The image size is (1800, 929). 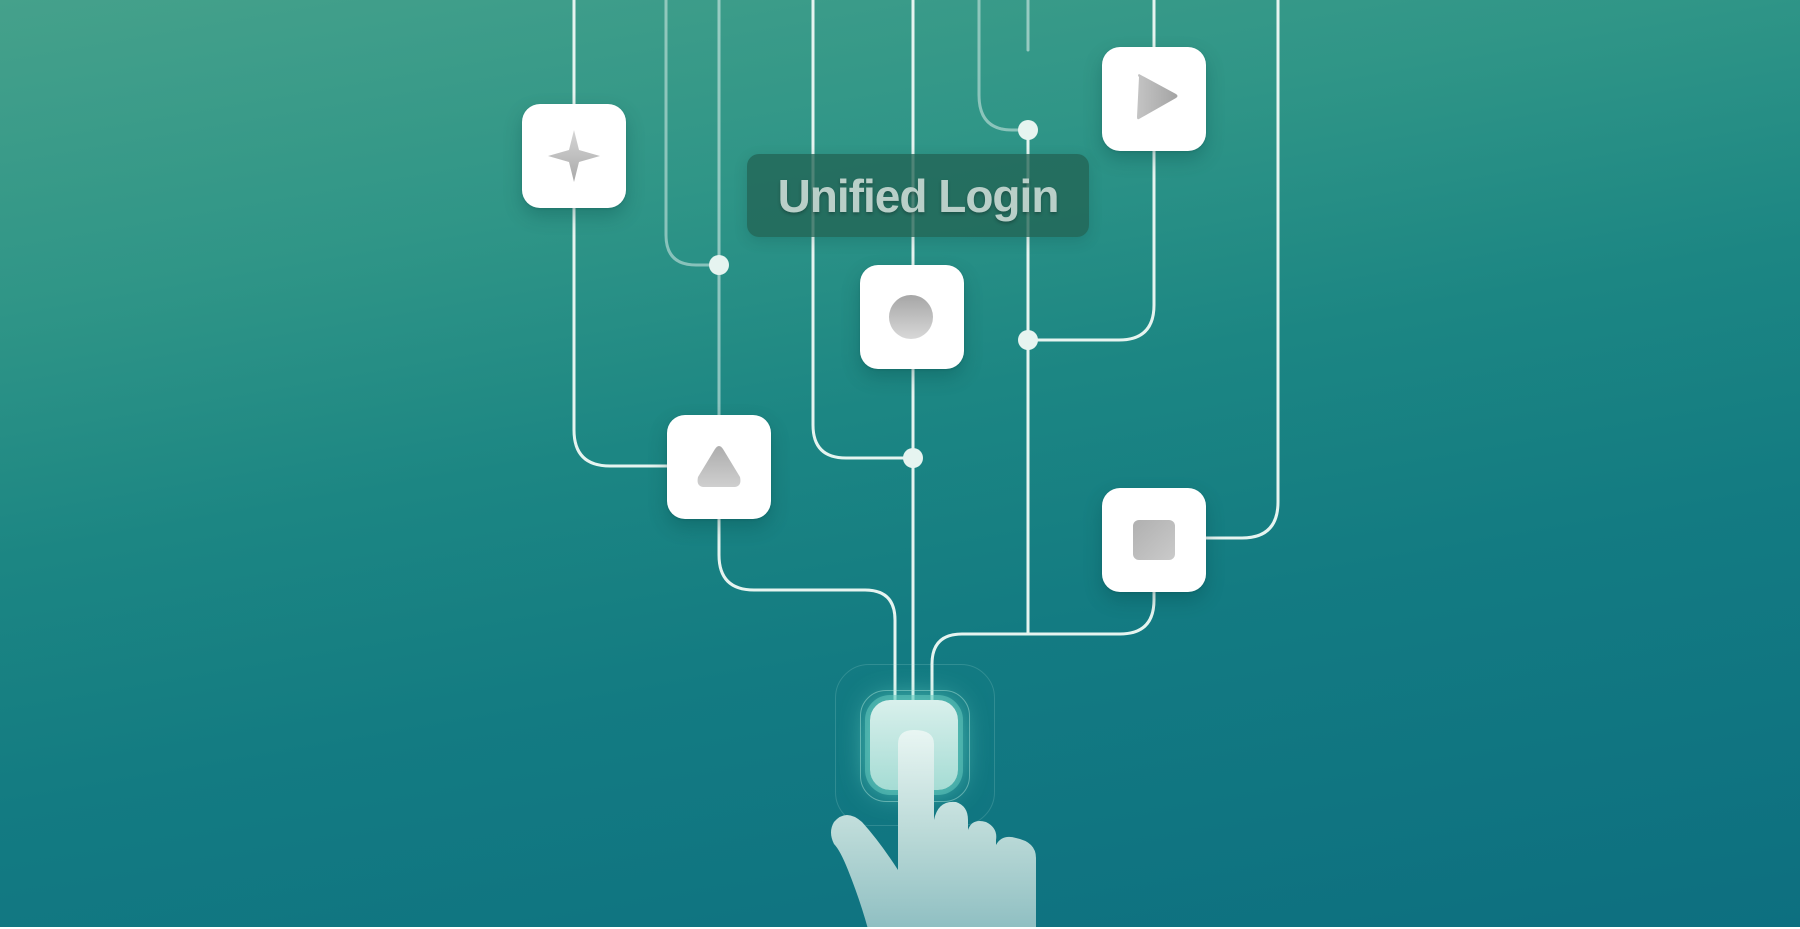 I want to click on sparkle-tile, so click(x=574, y=156).